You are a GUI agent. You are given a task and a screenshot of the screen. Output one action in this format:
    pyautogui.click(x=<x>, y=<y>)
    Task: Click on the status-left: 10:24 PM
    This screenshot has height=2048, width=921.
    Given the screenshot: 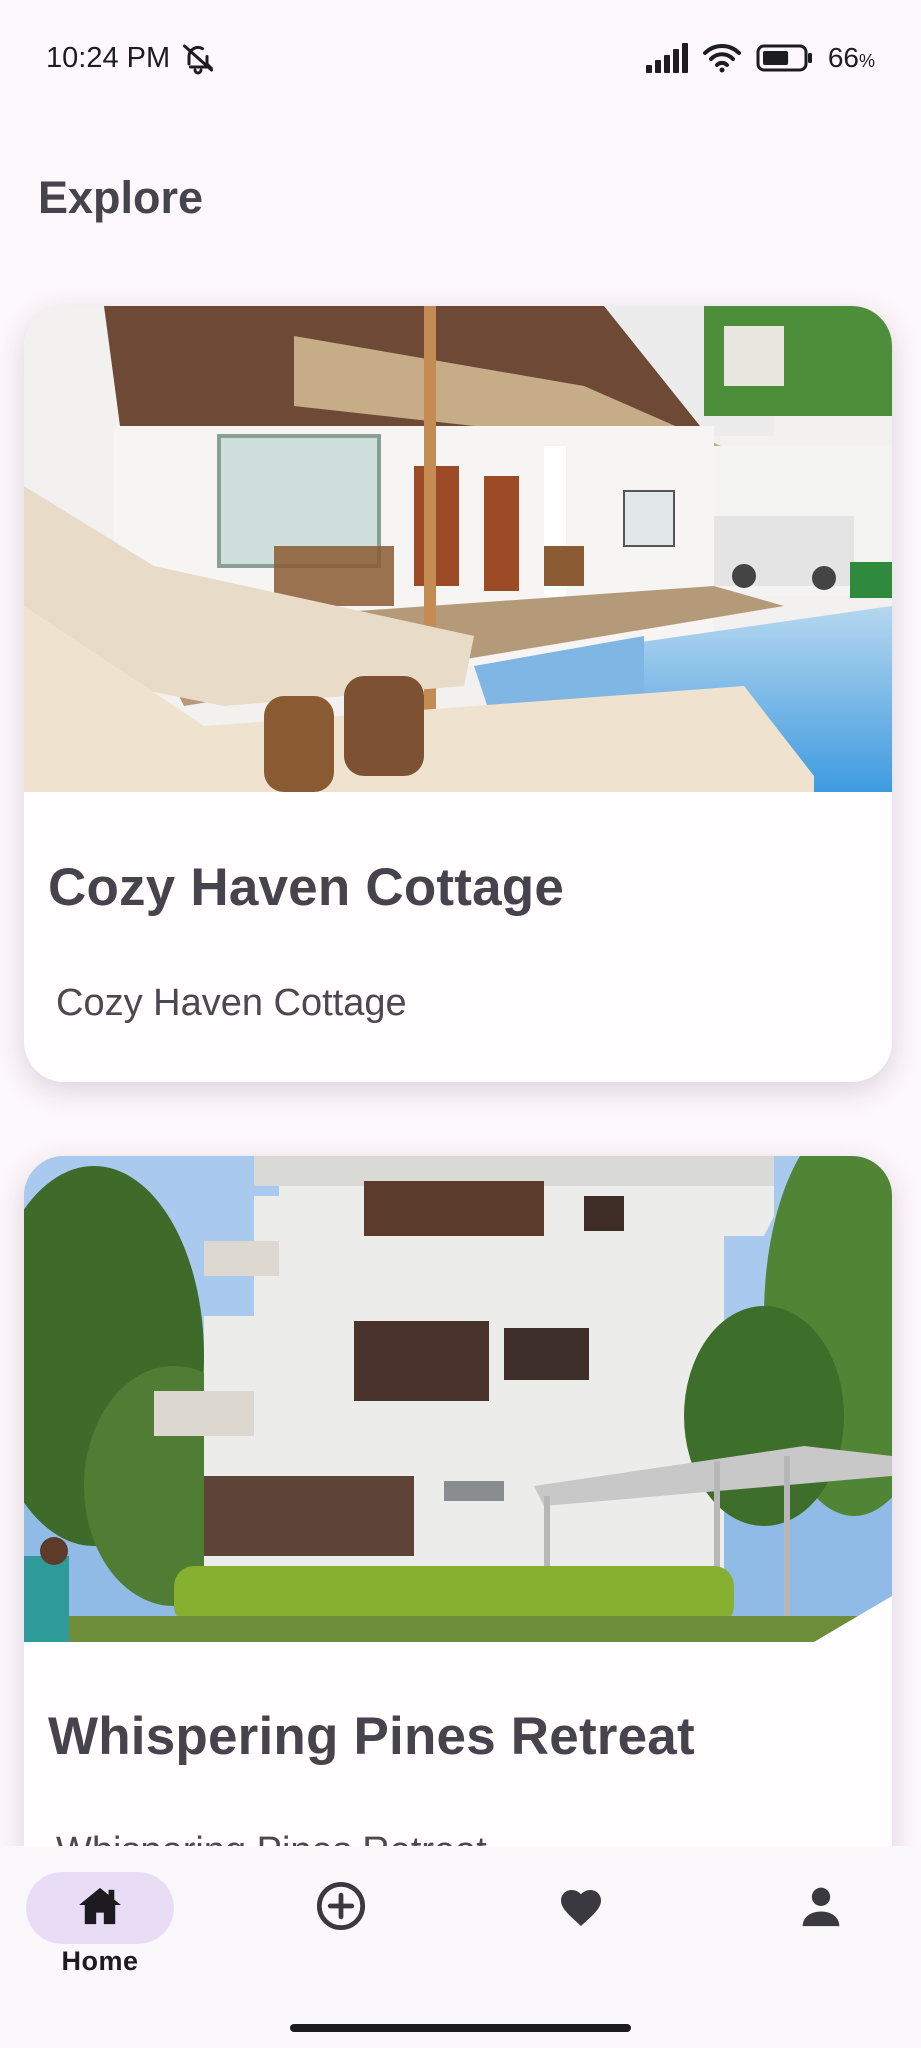 What is the action you would take?
    pyautogui.click(x=131, y=58)
    